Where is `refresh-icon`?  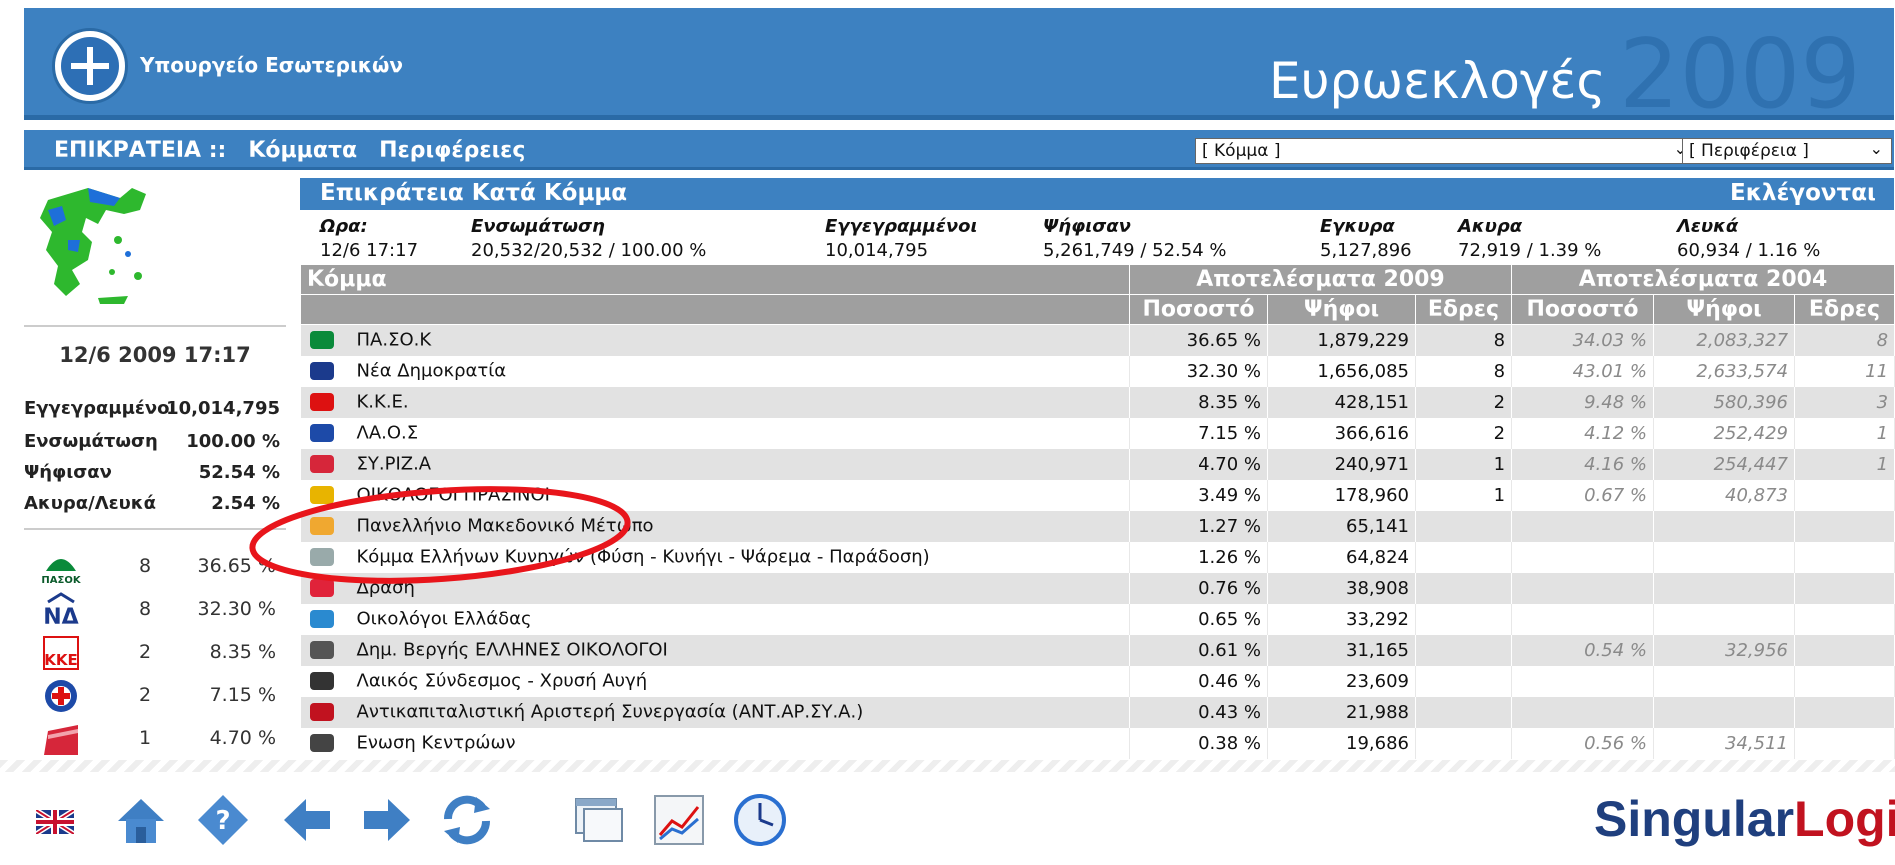 refresh-icon is located at coordinates (467, 820).